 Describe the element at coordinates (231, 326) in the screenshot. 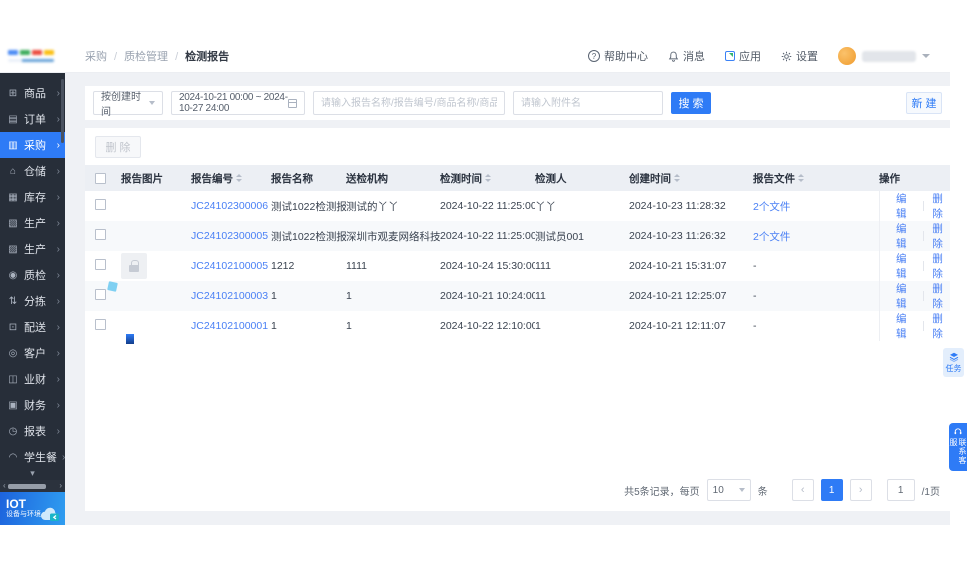

I see `report-no-link: JC24102100001` at that location.